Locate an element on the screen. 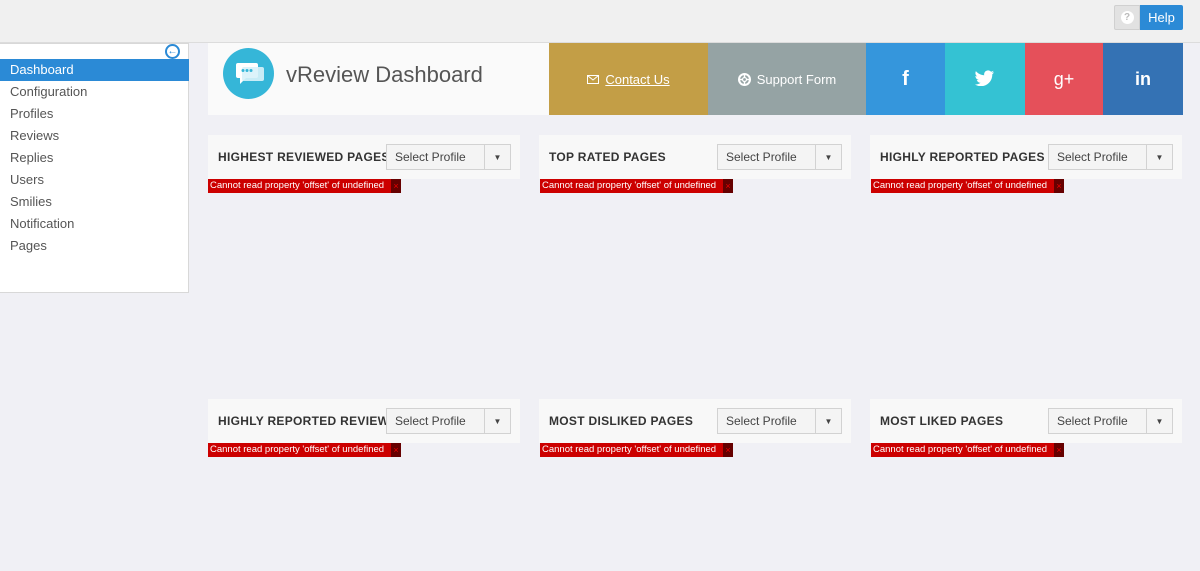 This screenshot has width=1200, height=571. facebook-link: f is located at coordinates (905, 79).